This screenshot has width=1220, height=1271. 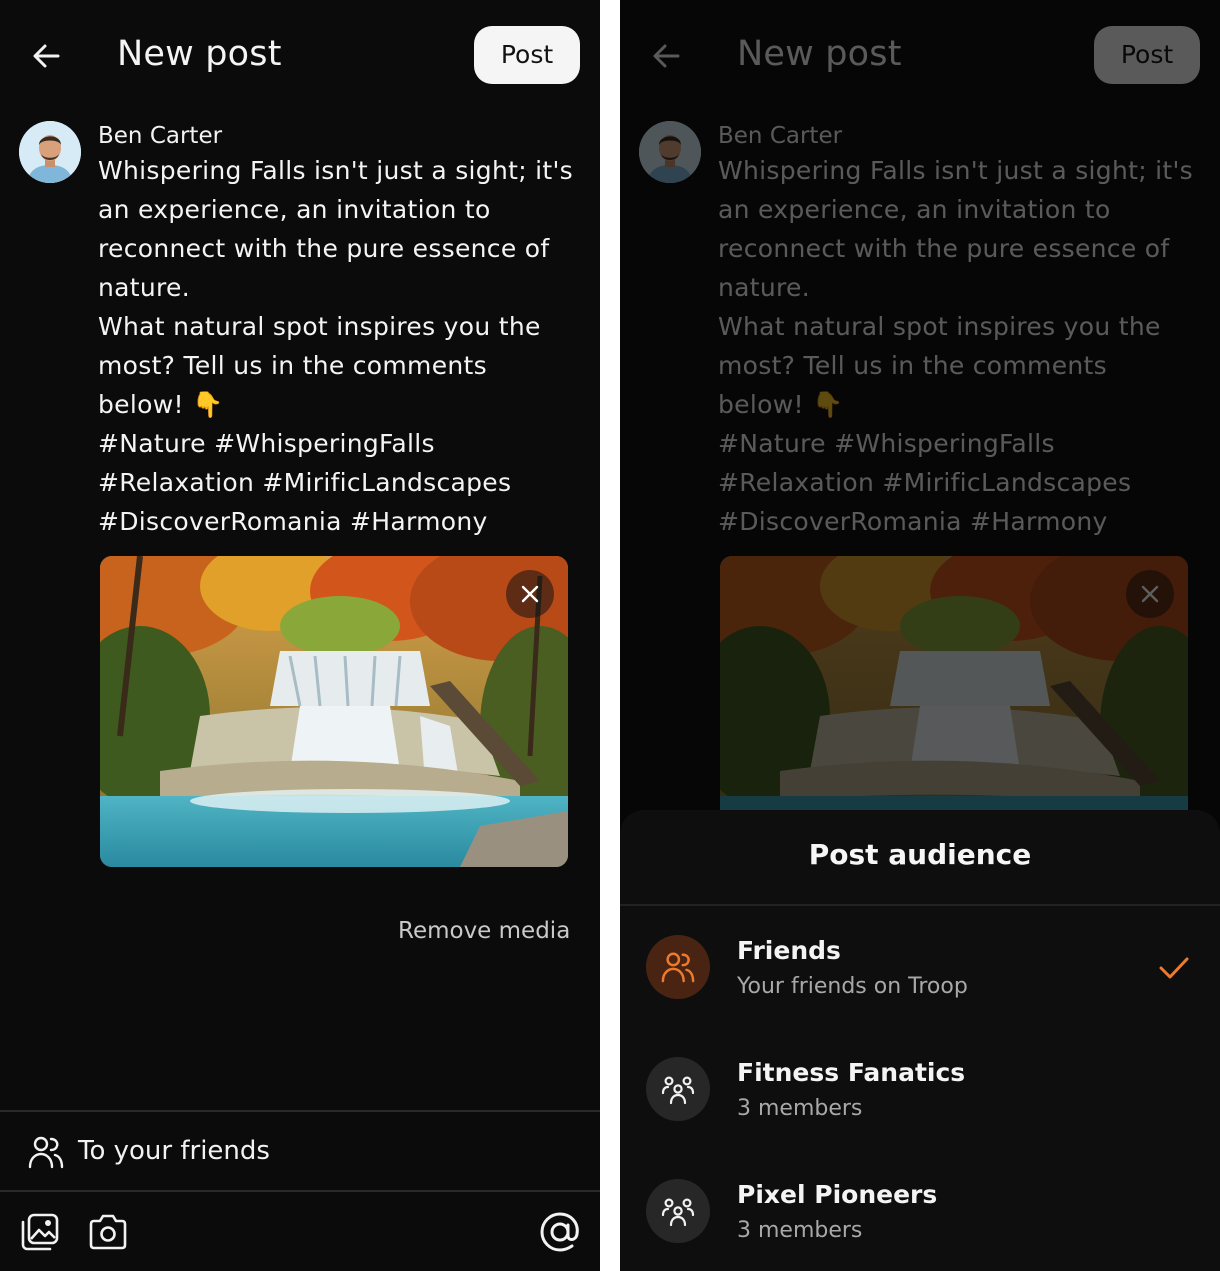 What do you see at coordinates (174, 1151) in the screenshot?
I see `audience-label: To your friends` at bounding box center [174, 1151].